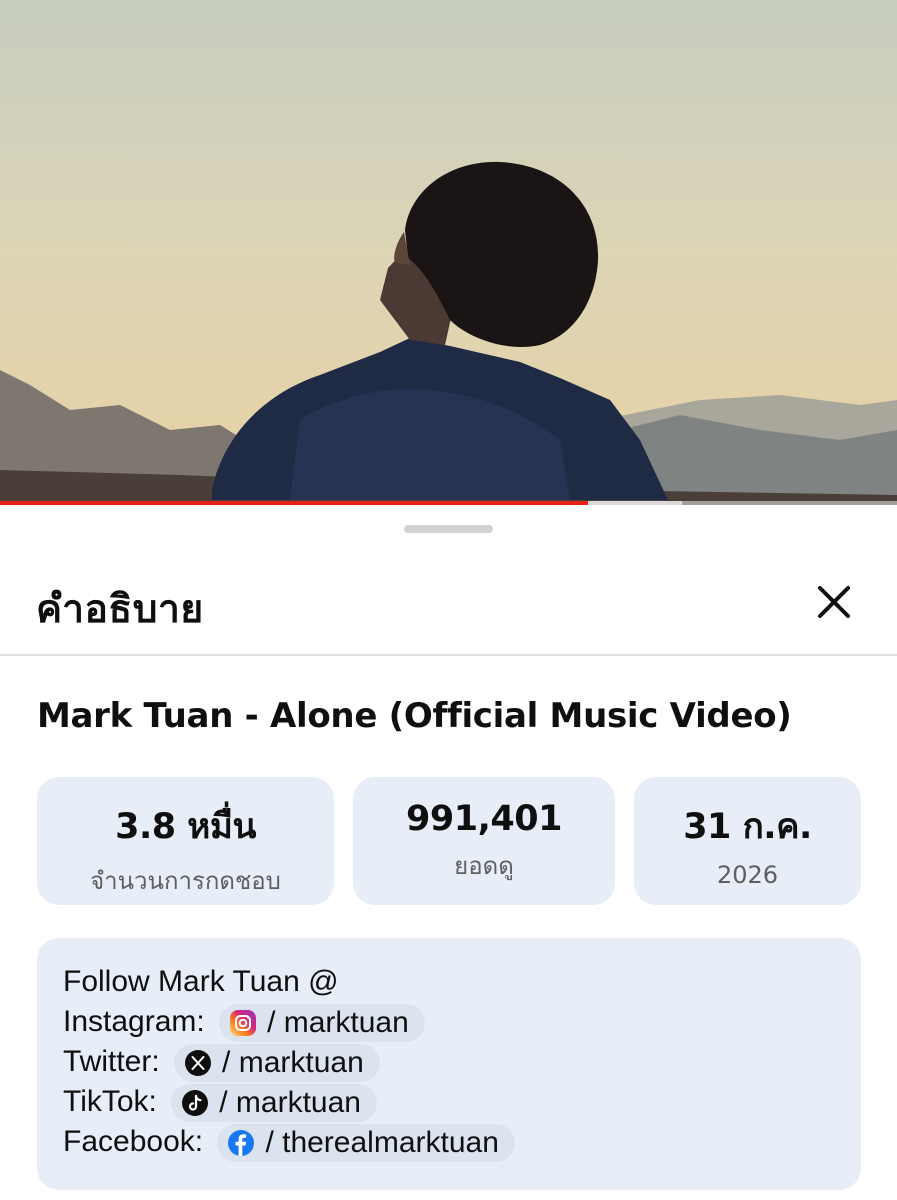 This screenshot has width=897, height=1200. Describe the element at coordinates (185, 827) in the screenshot. I see `likes-count: 3.8 หมื่น` at that location.